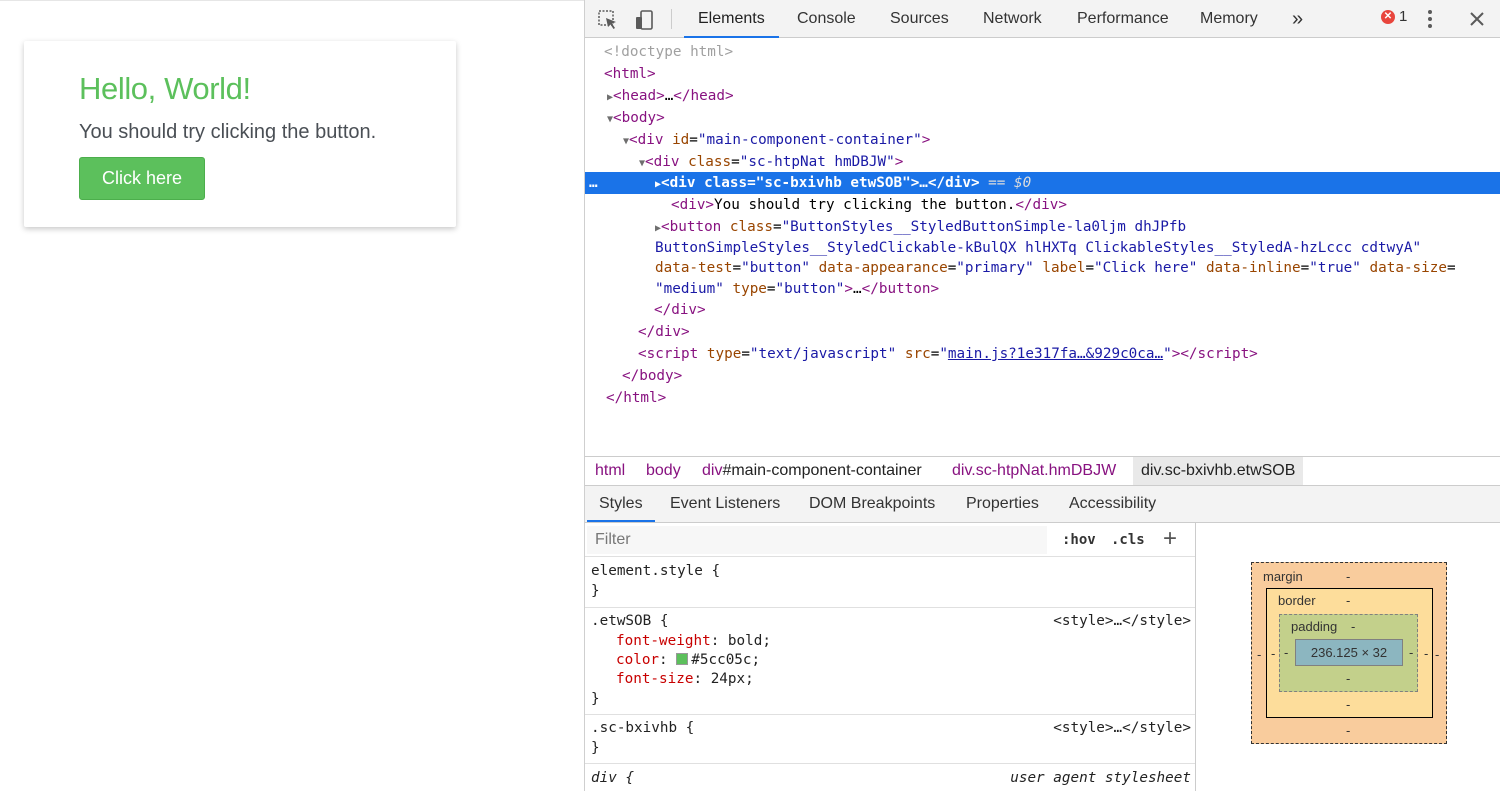 The image size is (1500, 791). Describe the element at coordinates (670, 96) in the screenshot. I see `dom-line-head: ▶<head>…</head>` at that location.